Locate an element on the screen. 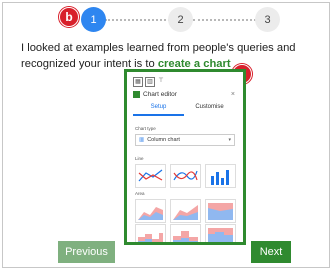  chart-icon: ▥ is located at coordinates (150, 82).